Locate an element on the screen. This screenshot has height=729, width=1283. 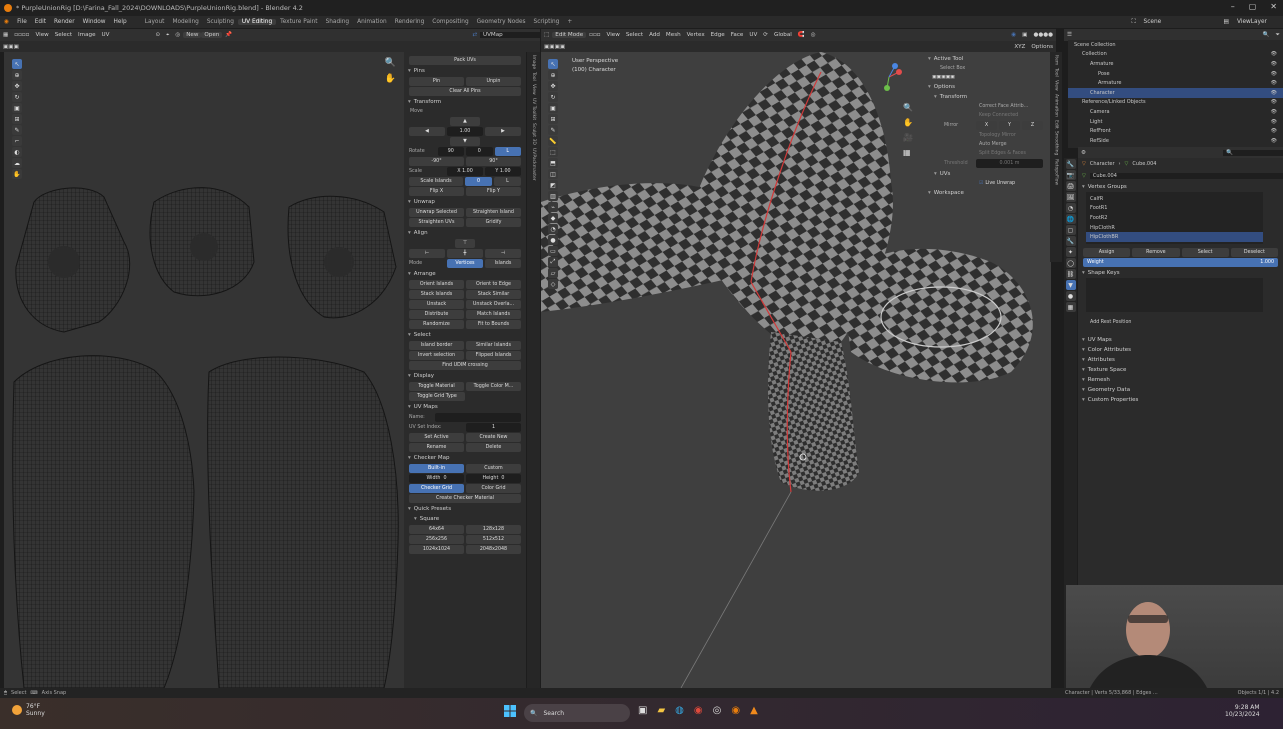
custom-properties-section: Custom Properties is located at coordinates (1180, 400).